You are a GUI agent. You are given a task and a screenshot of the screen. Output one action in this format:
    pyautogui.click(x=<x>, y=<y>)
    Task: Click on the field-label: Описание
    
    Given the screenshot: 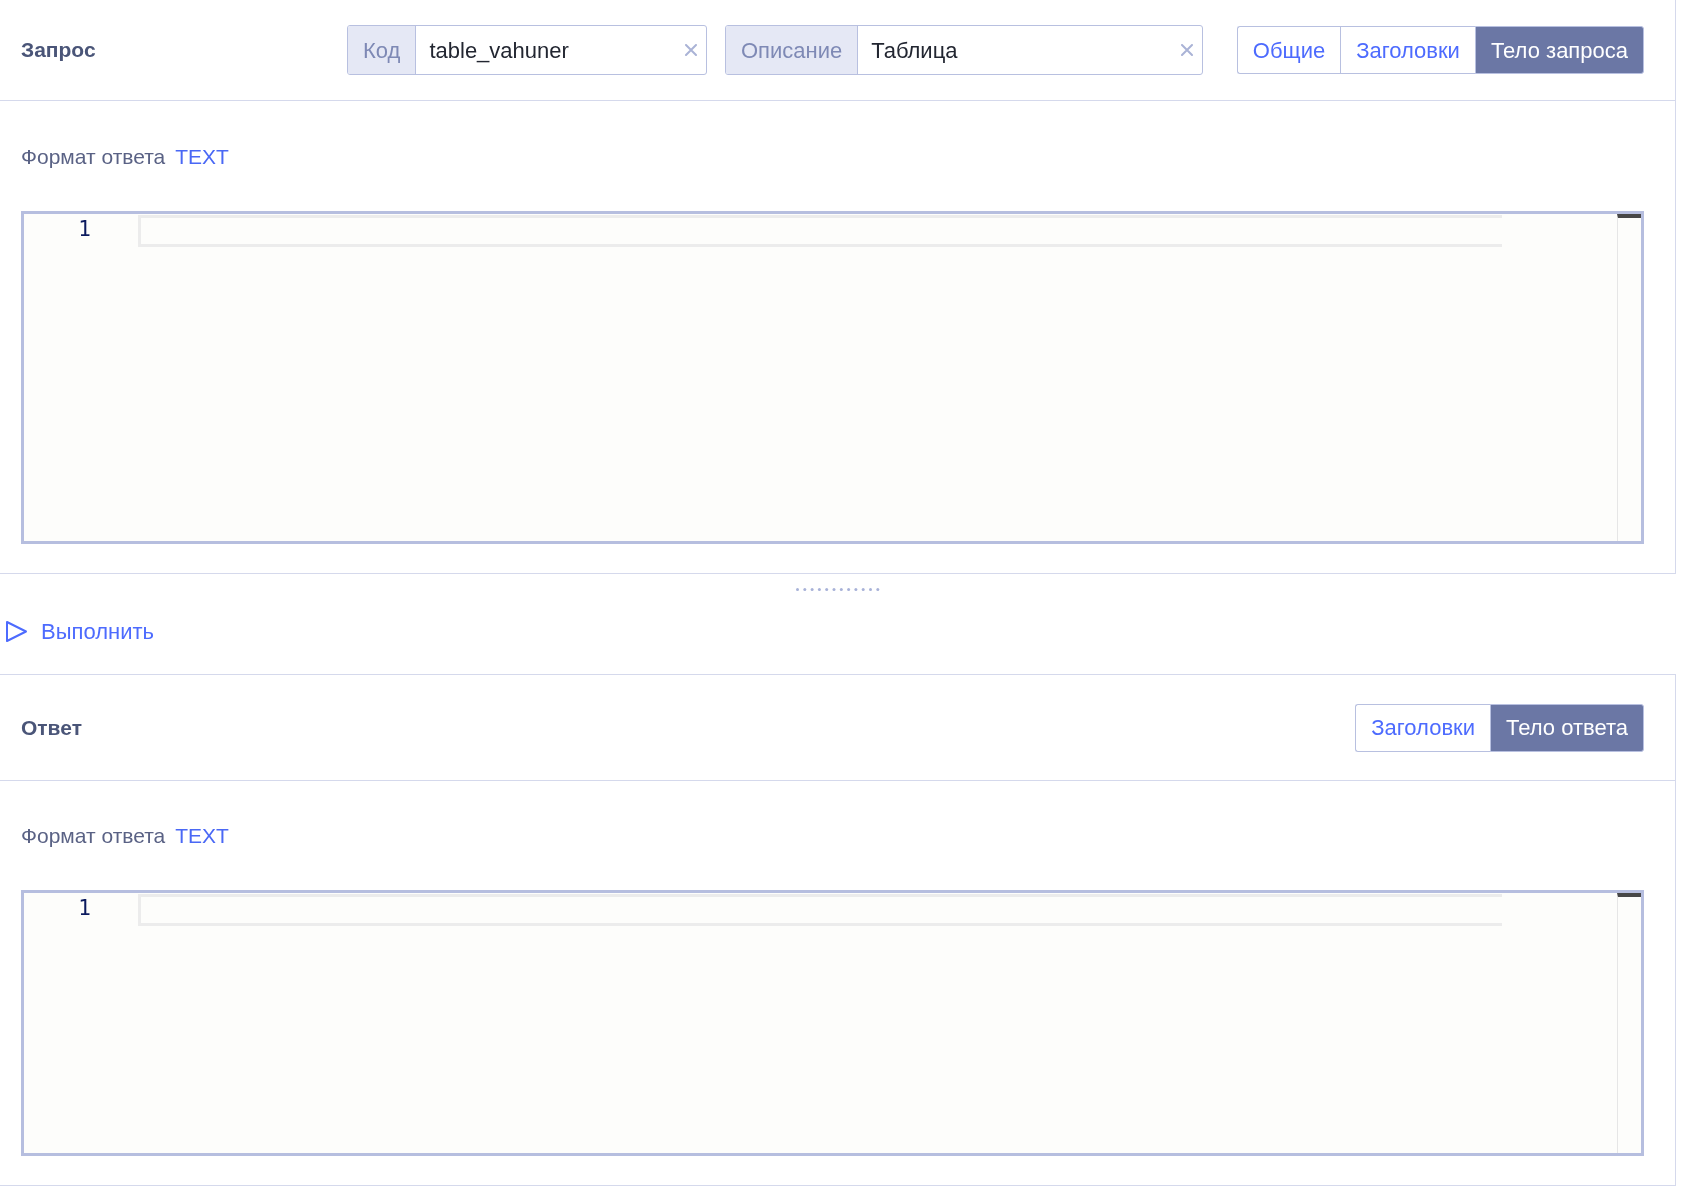 What is the action you would take?
    pyautogui.click(x=792, y=50)
    